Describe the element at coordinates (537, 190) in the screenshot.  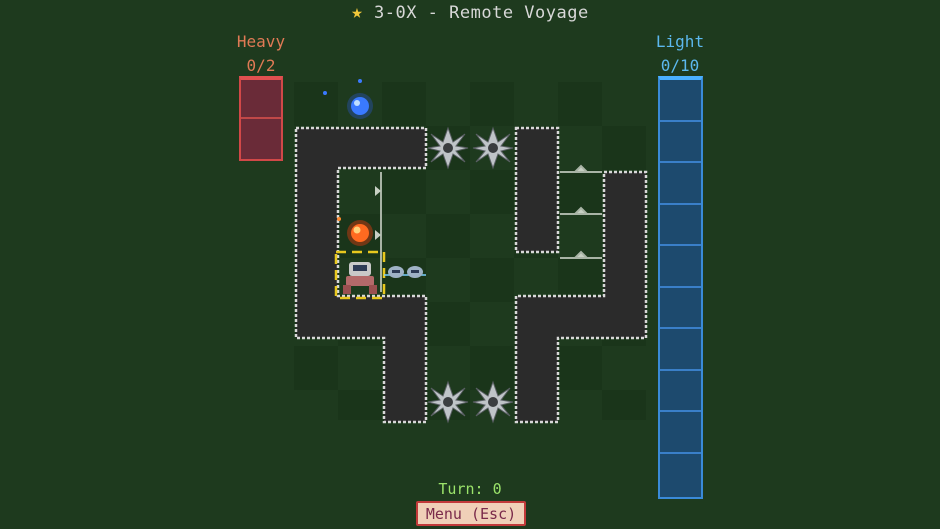
I see `wall-segment` at that location.